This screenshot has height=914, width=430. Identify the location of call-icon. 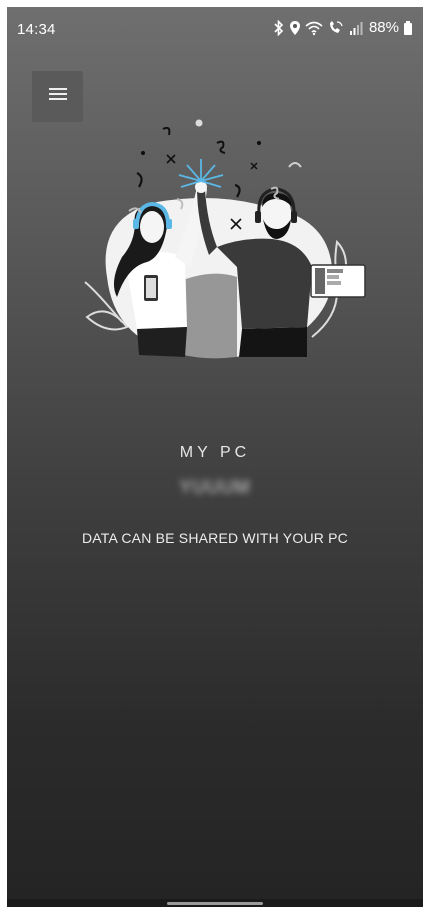
(336, 28).